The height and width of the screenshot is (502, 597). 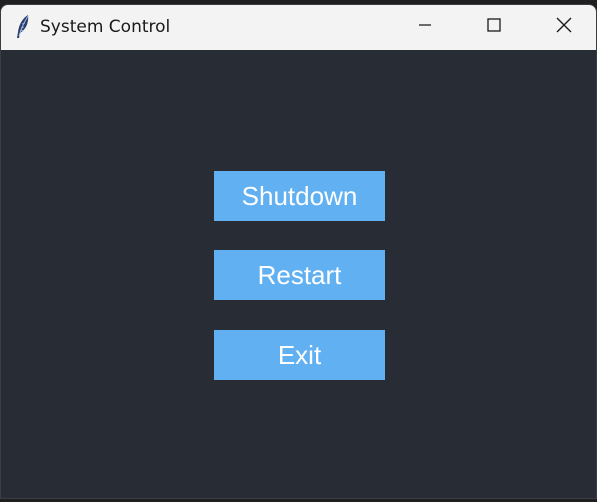 I want to click on close-button, so click(x=563, y=27).